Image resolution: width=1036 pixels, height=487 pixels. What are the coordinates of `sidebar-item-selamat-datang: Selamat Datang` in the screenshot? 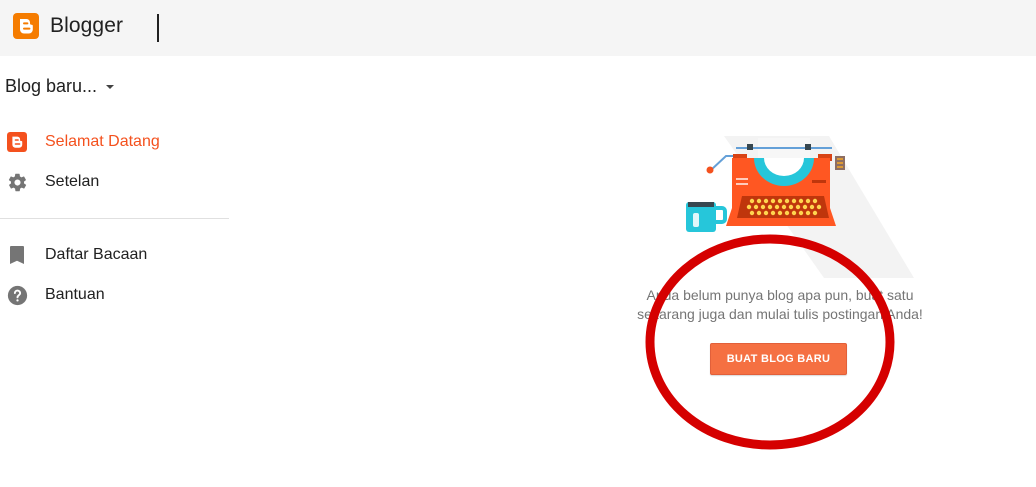 It's located at (114, 142).